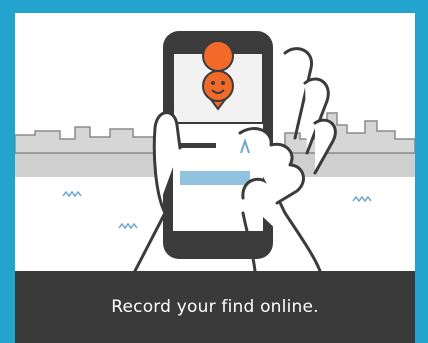  I want to click on caption: Record your find online., so click(215, 307).